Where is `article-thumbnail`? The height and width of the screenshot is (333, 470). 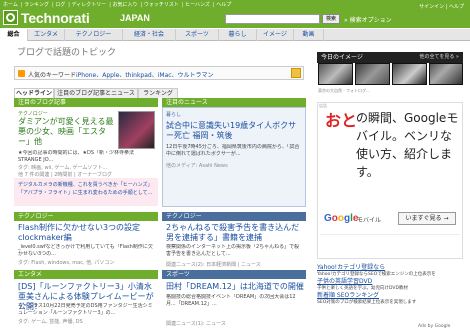
article-thumbnail is located at coordinates (136, 130).